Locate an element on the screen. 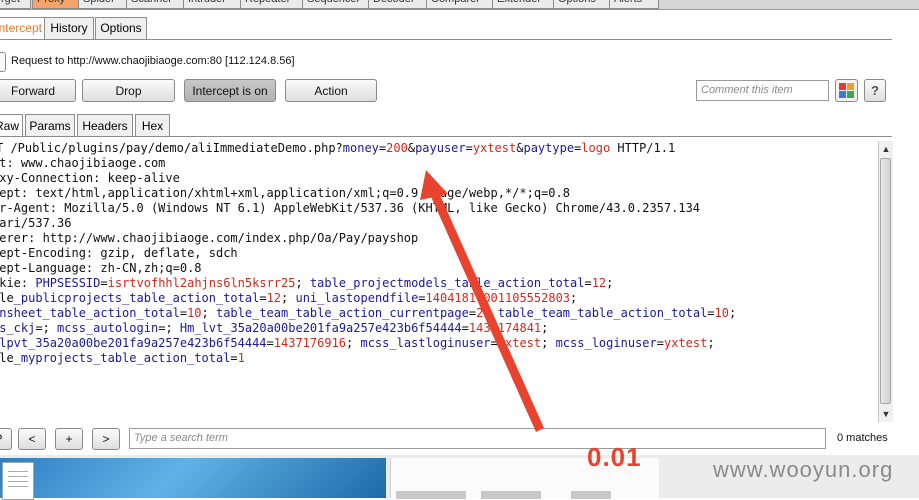 This screenshot has width=919, height=500. annotation-arrow is located at coordinates (482, 301).